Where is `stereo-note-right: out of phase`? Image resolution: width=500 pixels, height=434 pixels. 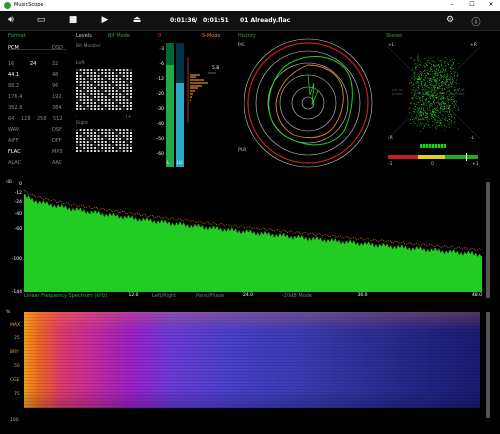
stereo-note-right: out of phase is located at coordinates (459, 92).